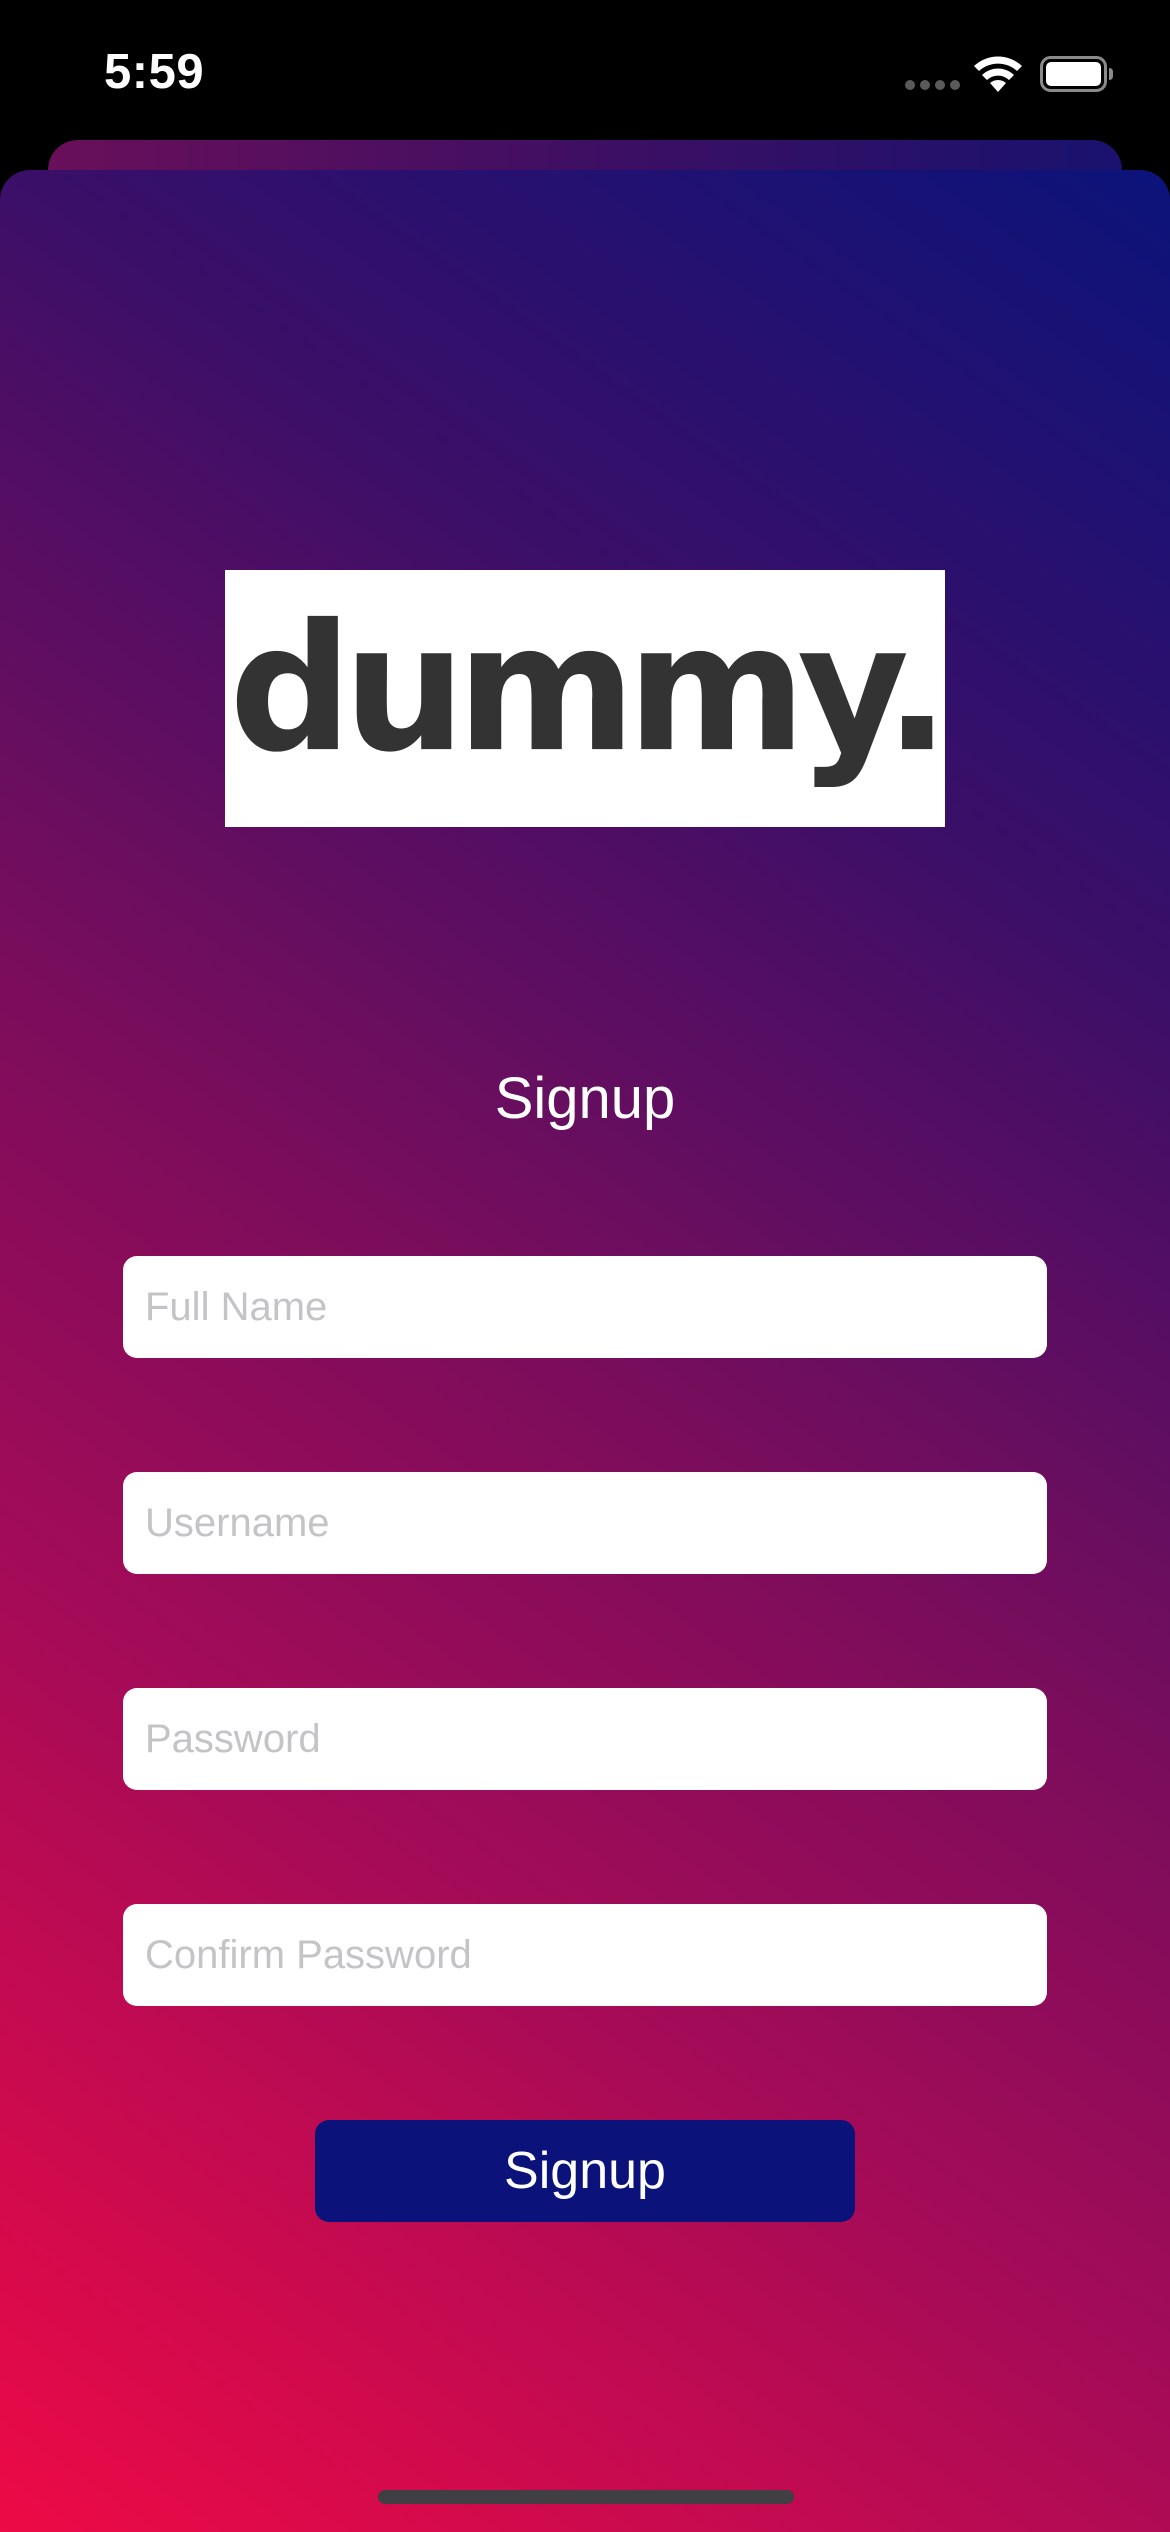  Describe the element at coordinates (154, 72) in the screenshot. I see `status-time: 5:59` at that location.